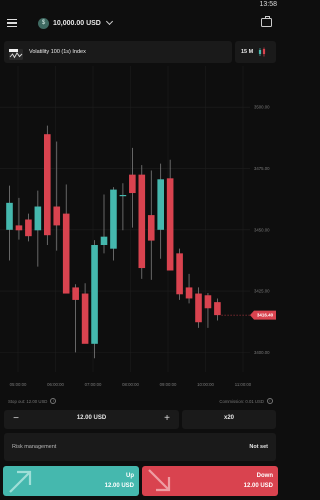 The height and width of the screenshot is (500, 320). I want to click on x-tick-label: 08:00:00, so click(130, 384).